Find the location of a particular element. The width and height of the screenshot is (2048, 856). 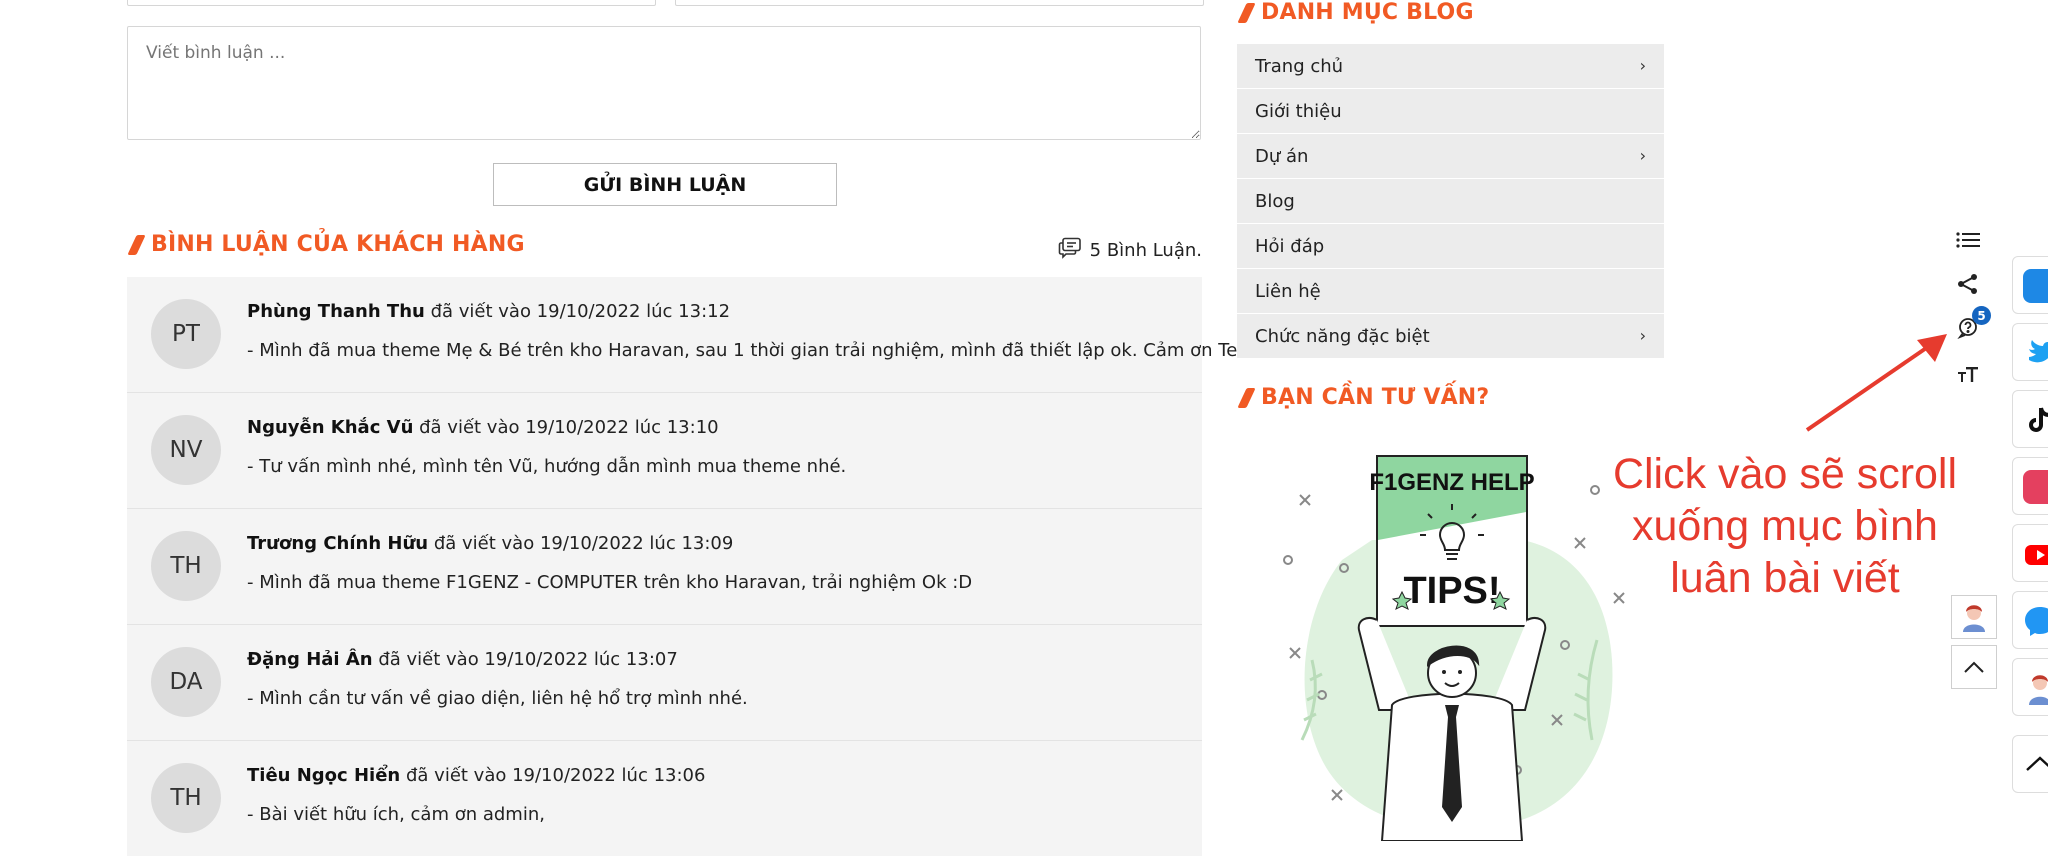

comments-heading: BÌNH LUẬN CỦA KHÁCH HÀNG is located at coordinates (326, 244).